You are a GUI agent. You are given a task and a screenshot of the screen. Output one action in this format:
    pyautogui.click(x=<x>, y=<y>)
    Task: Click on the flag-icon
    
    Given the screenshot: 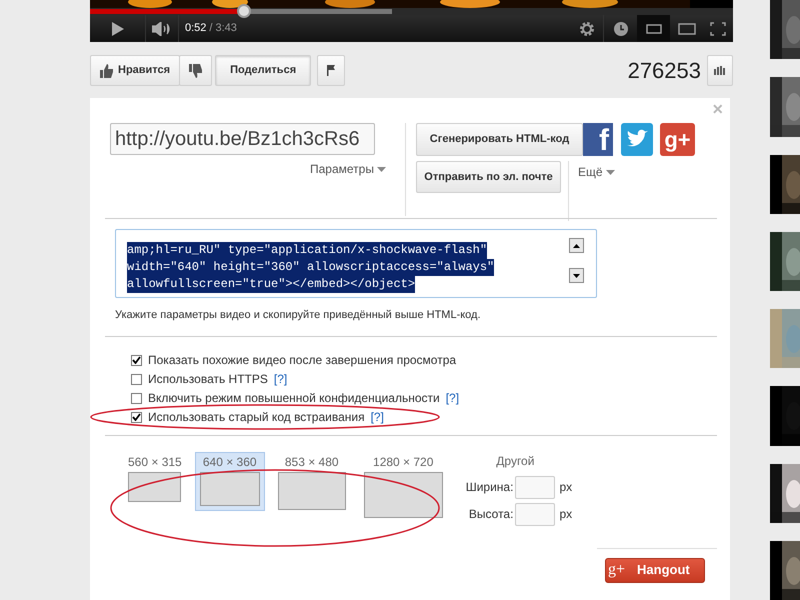 What is the action you would take?
    pyautogui.click(x=331, y=70)
    